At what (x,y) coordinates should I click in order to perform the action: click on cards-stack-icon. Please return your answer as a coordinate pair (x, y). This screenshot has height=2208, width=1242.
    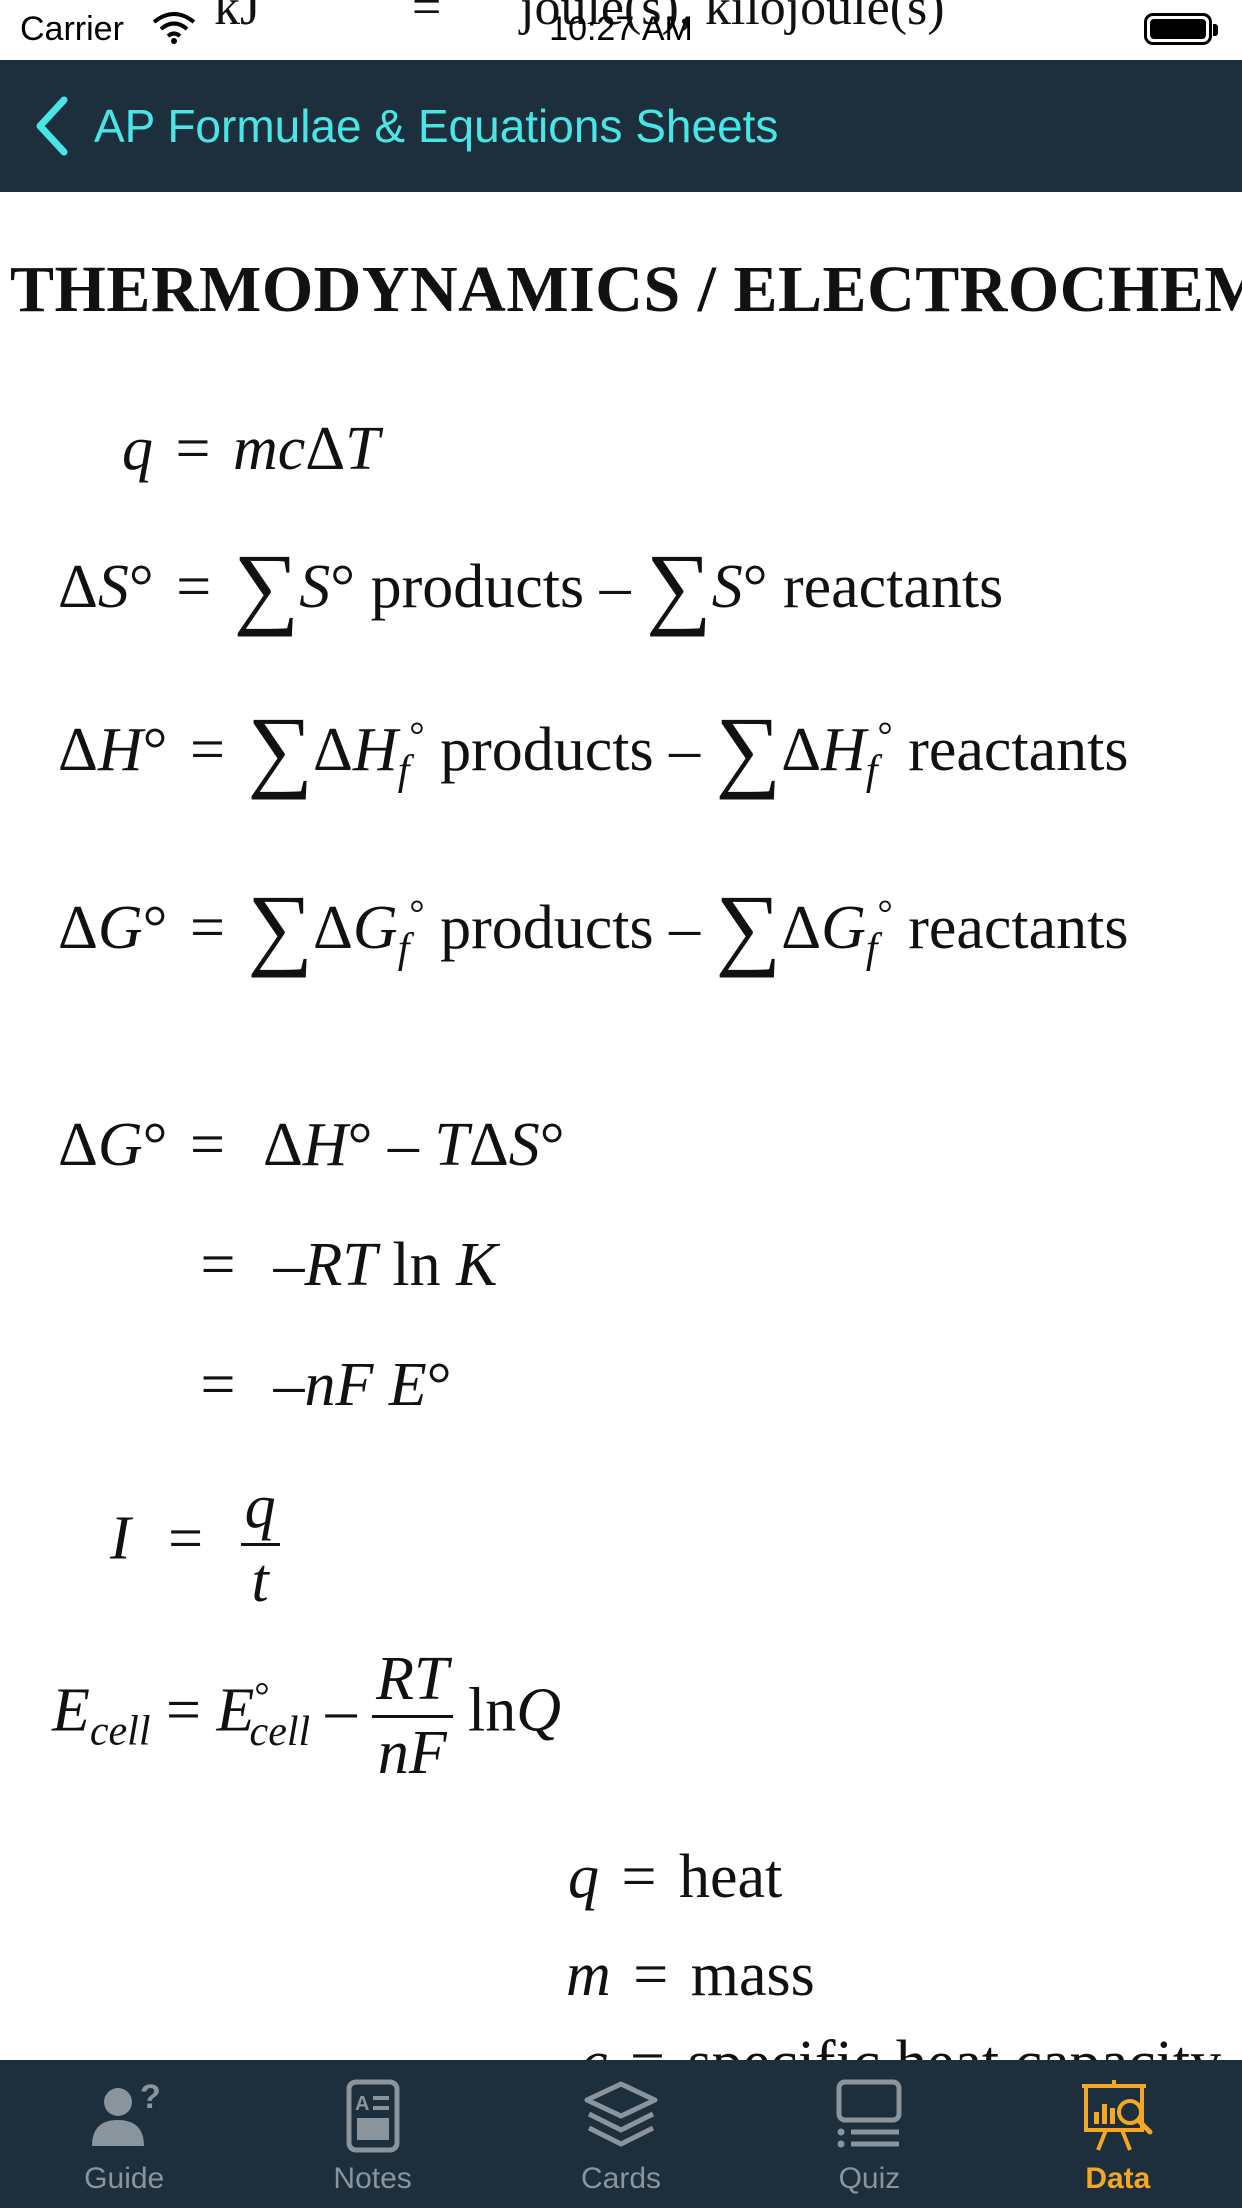
    Looking at the image, I should click on (621, 2114).